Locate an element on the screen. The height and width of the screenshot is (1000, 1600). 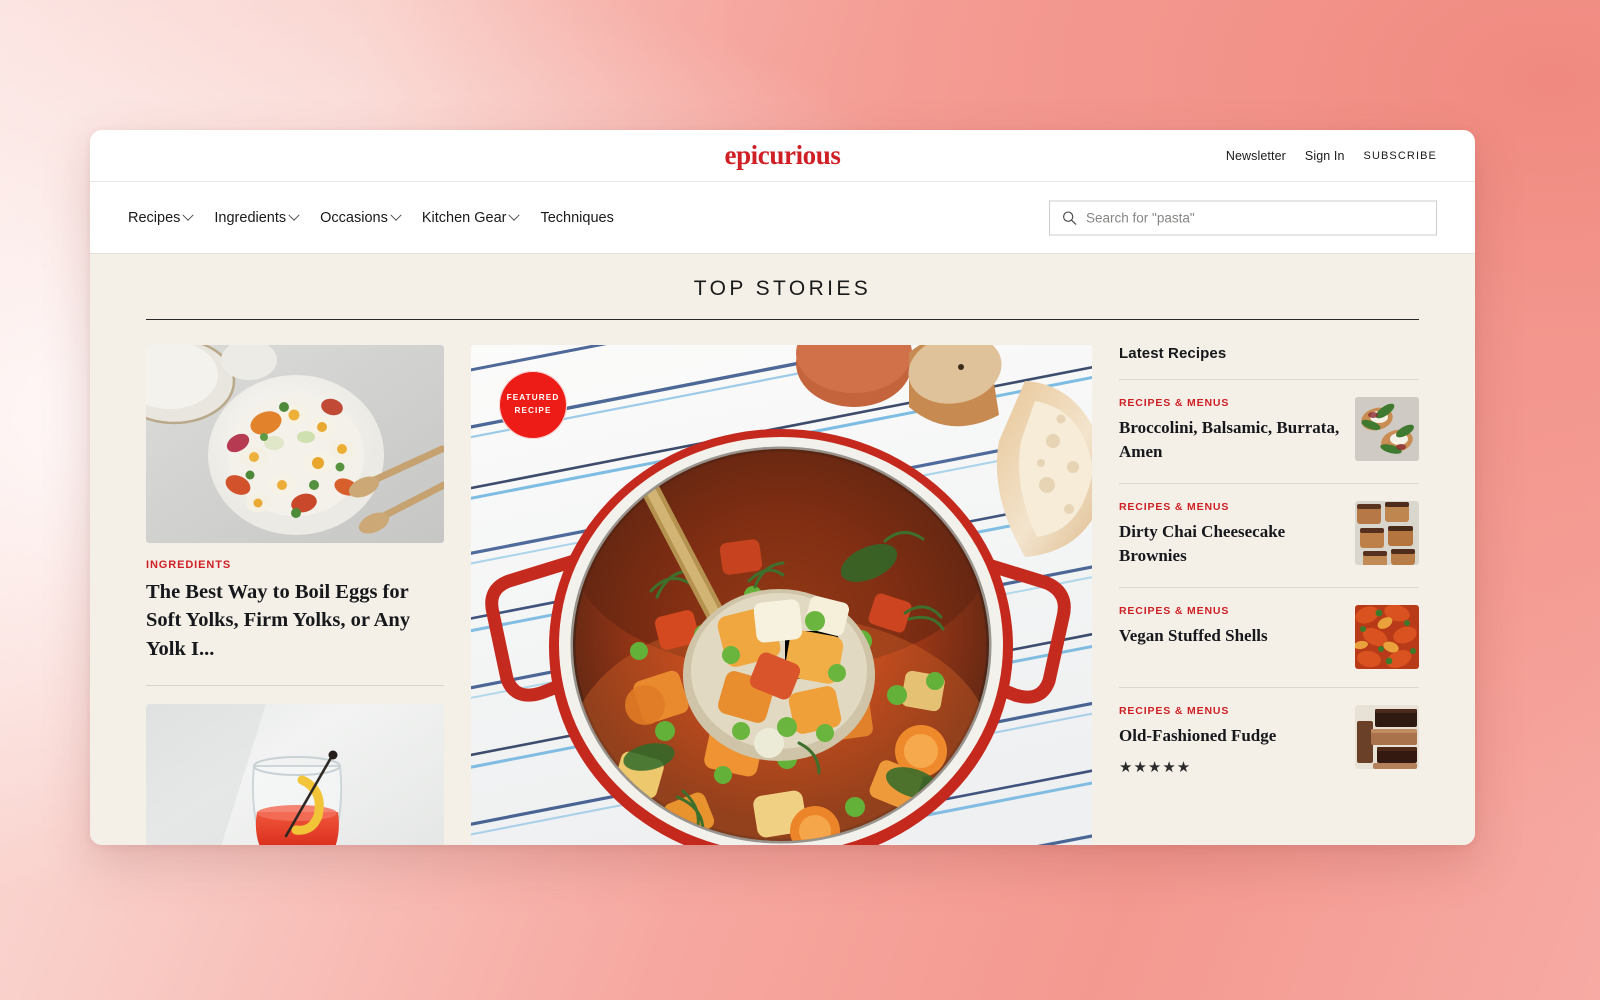
rail-item-headline: Dirty Chai Cheesecake Brownies is located at coordinates (1230, 544).